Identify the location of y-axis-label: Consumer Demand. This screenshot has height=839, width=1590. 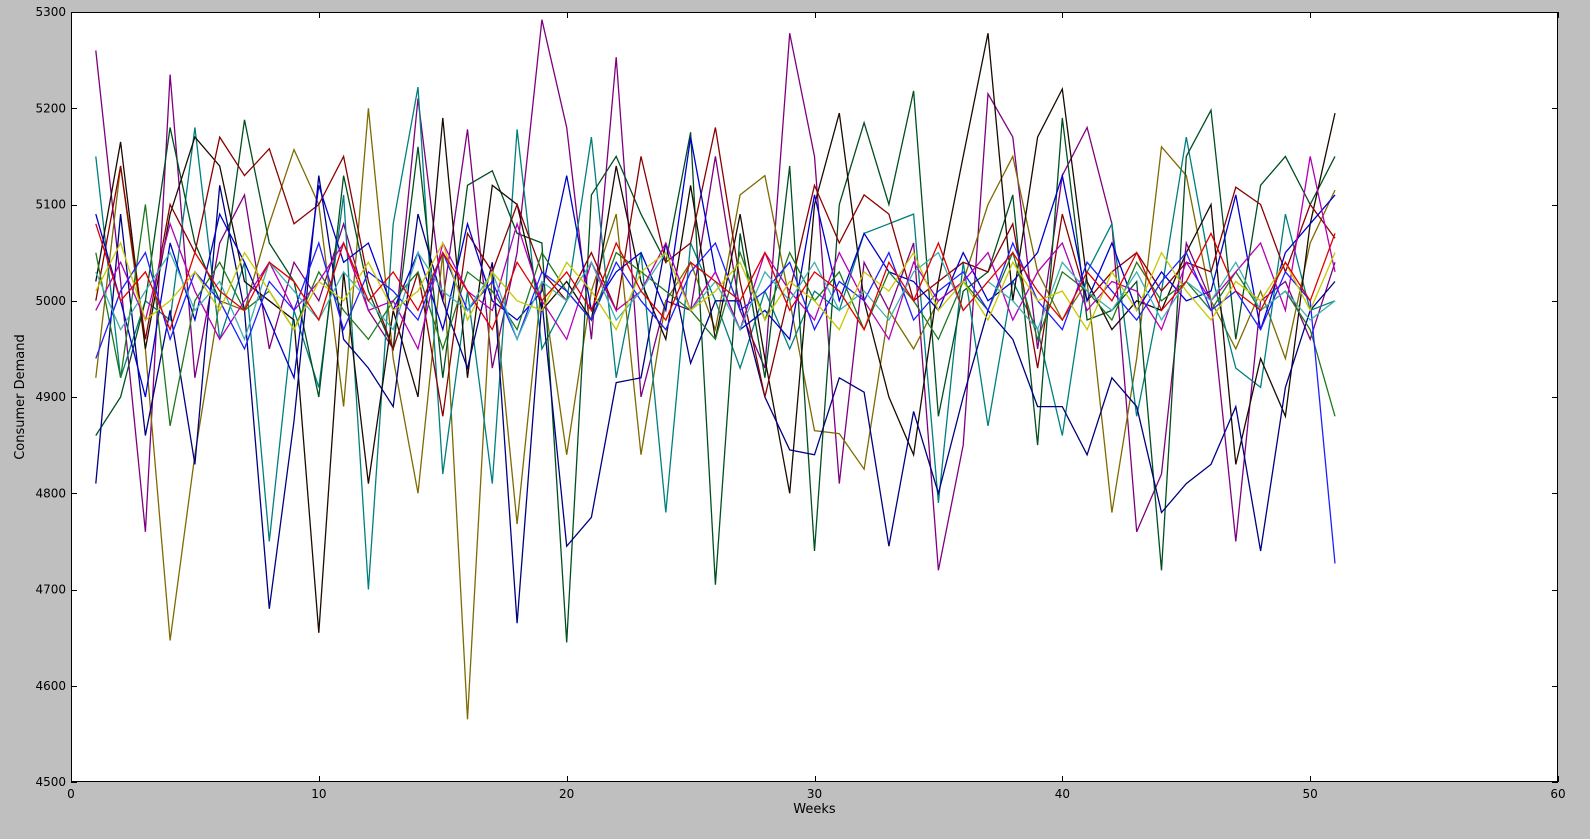
(20, 397).